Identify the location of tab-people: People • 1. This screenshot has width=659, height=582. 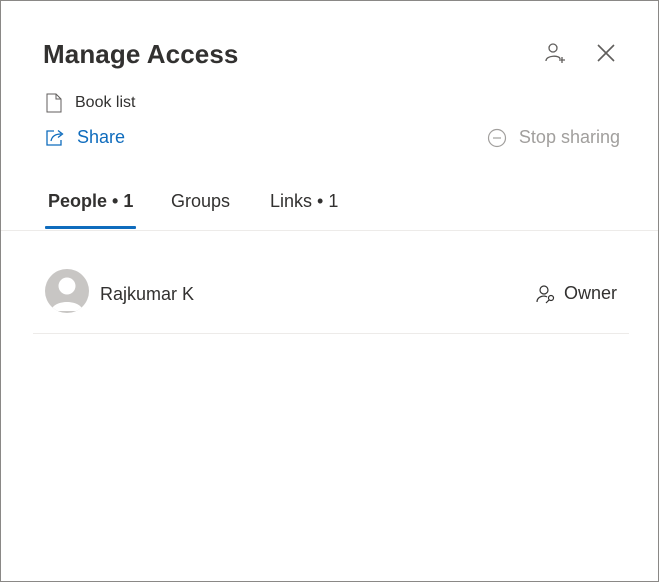
(91, 210).